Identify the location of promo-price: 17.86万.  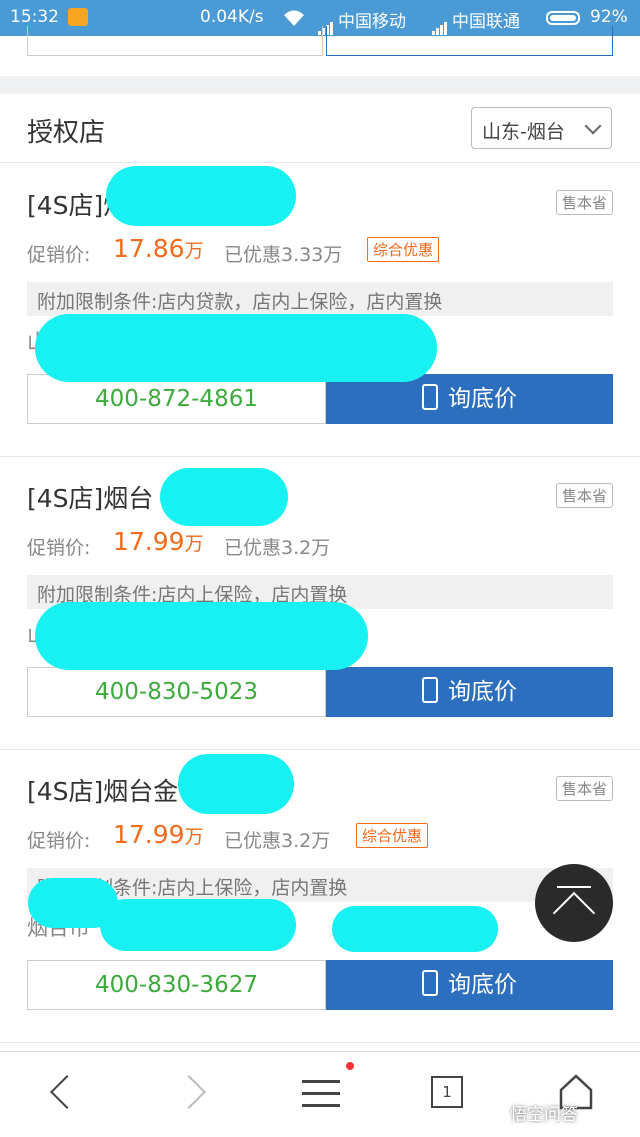
(158, 248).